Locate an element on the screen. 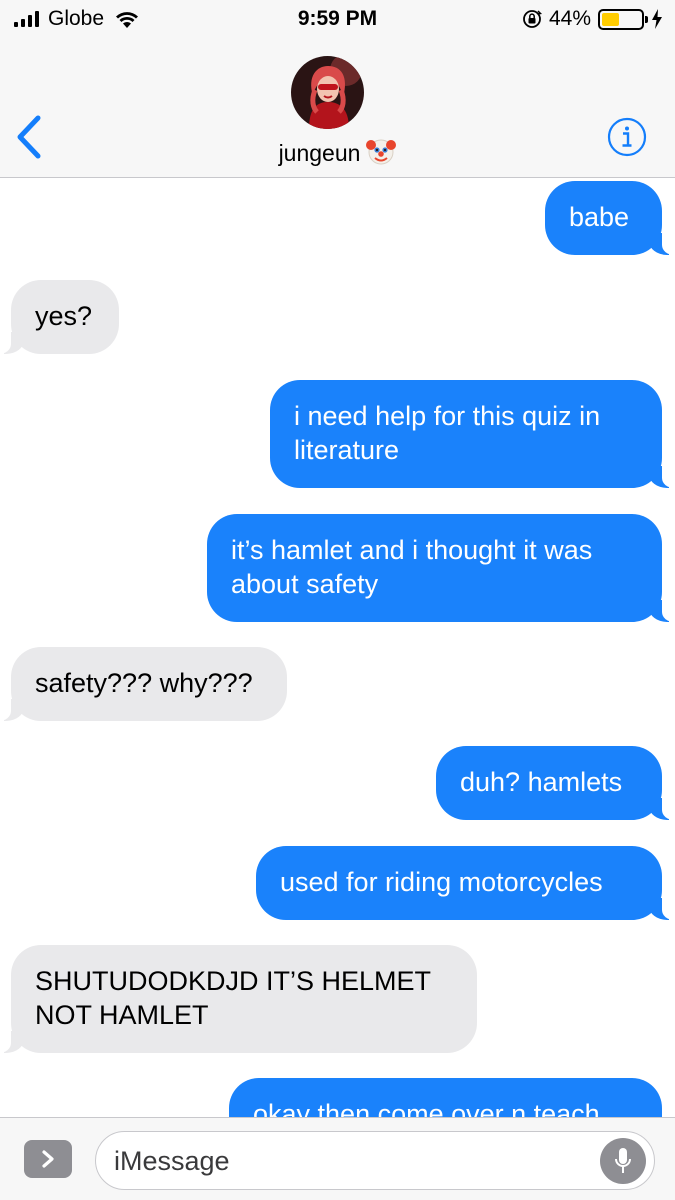 This screenshot has height=1200, width=675. conversation-header: Globe 9:59 PM 44% jungeun is located at coordinates (337, 89).